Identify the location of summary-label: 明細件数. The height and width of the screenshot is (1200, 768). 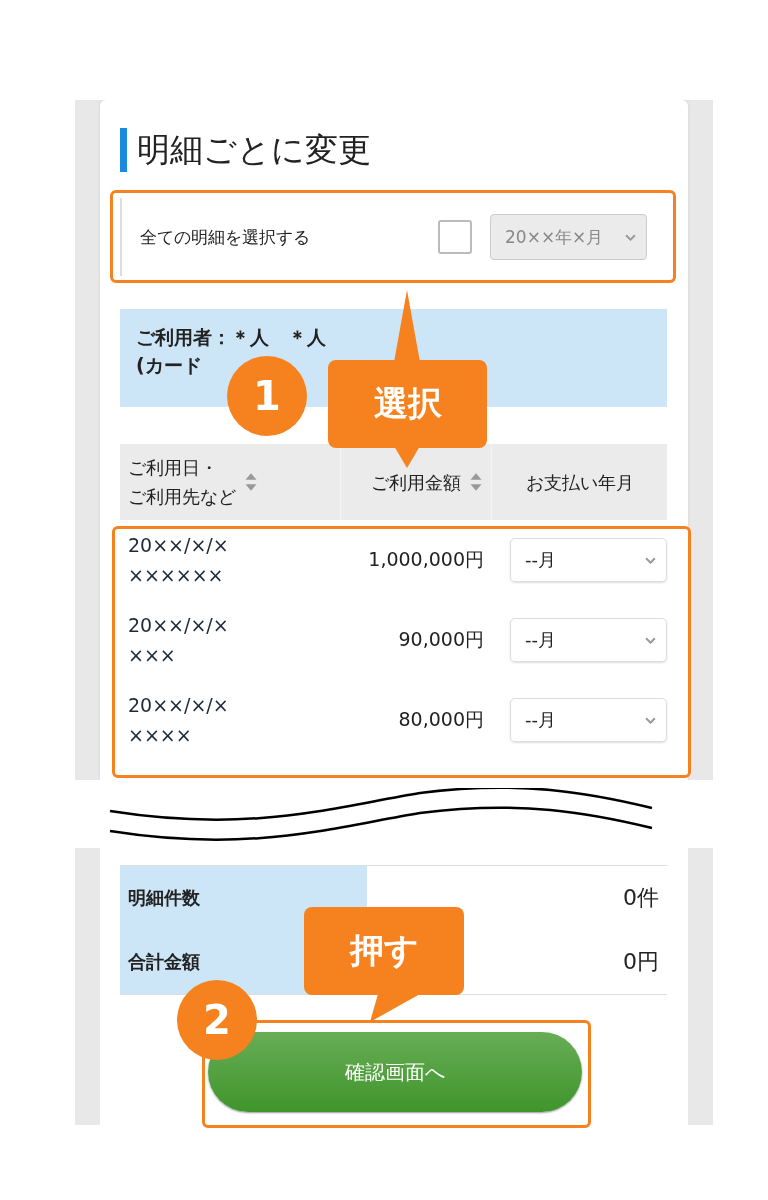
(243, 898).